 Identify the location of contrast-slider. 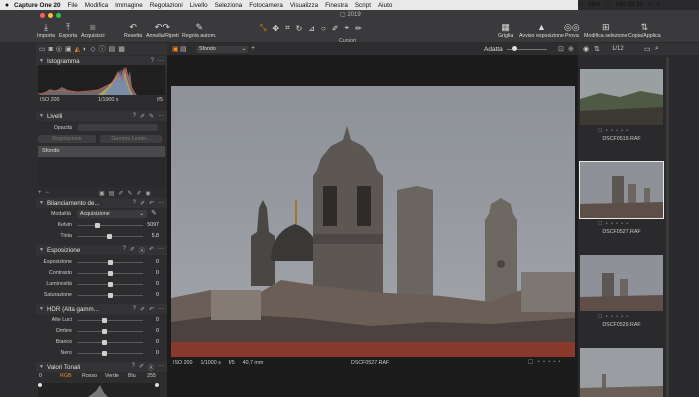
(110, 273).